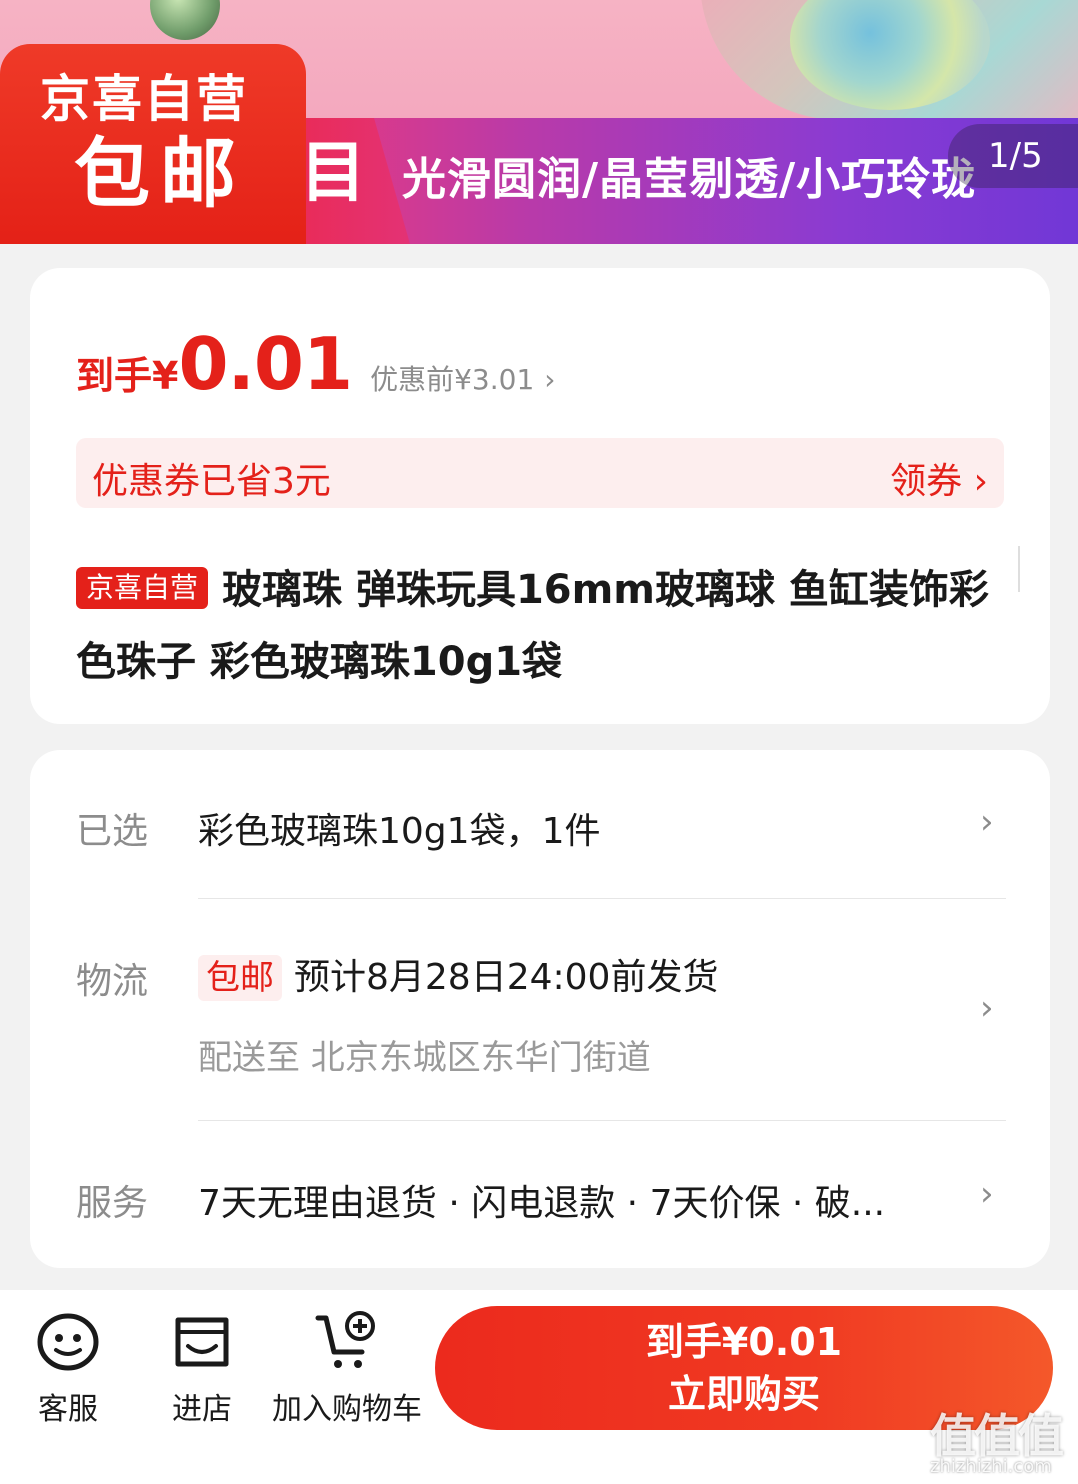 The image size is (1078, 1484). Describe the element at coordinates (506, 977) in the screenshot. I see `shipping-estimate: 预计8月28日24:00前发货` at that location.